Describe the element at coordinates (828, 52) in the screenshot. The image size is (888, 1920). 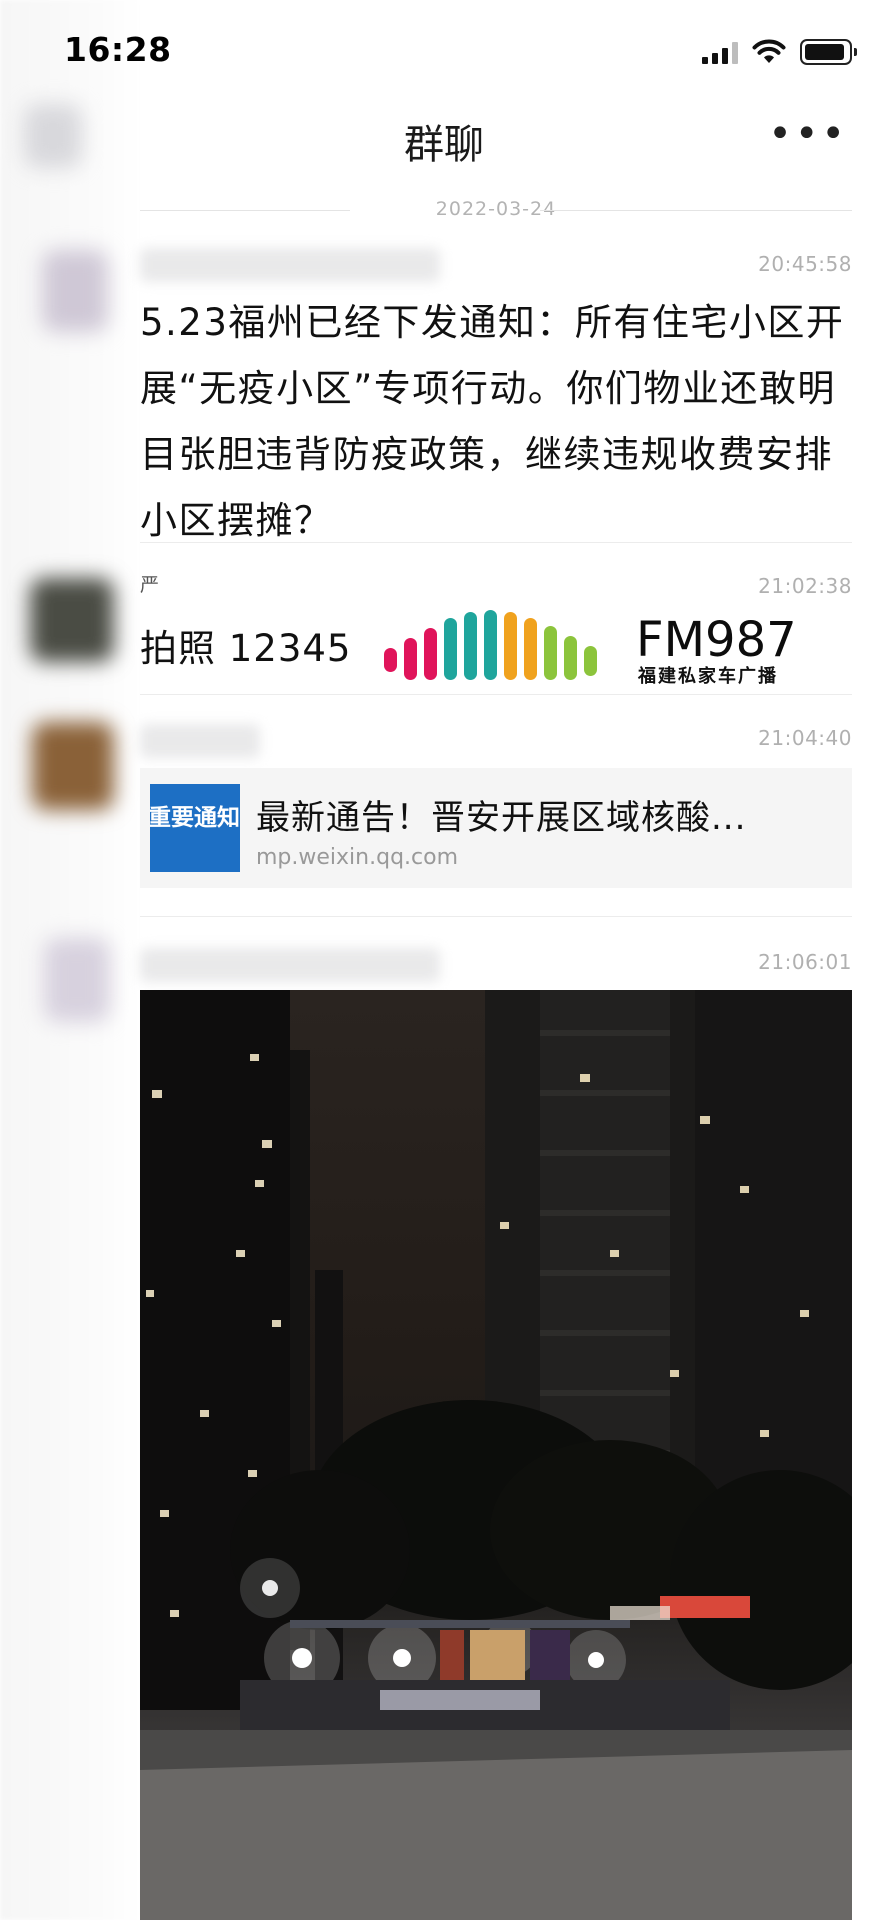
I see `battery-icon` at that location.